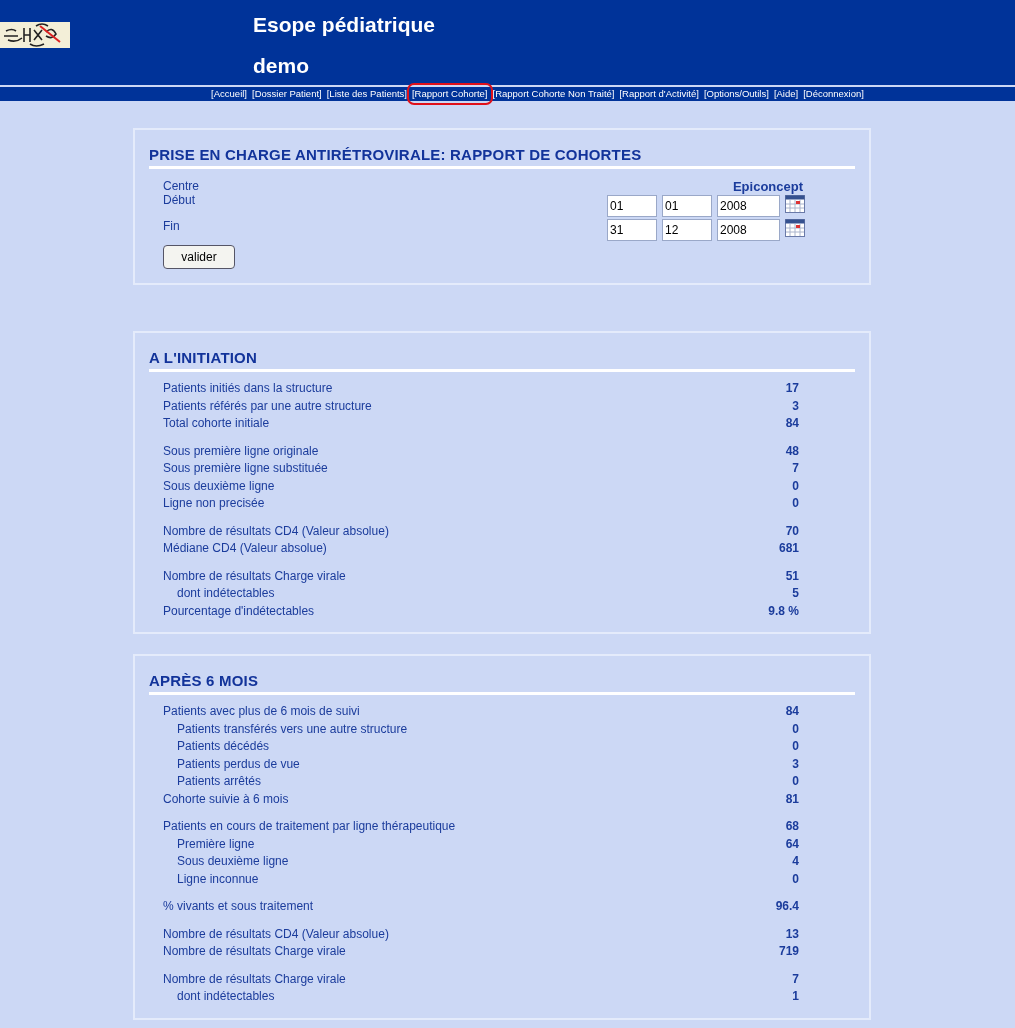 This screenshot has width=1015, height=1028. Describe the element at coordinates (238, 906) in the screenshot. I see `row-label: % vivants et sous traitement` at that location.